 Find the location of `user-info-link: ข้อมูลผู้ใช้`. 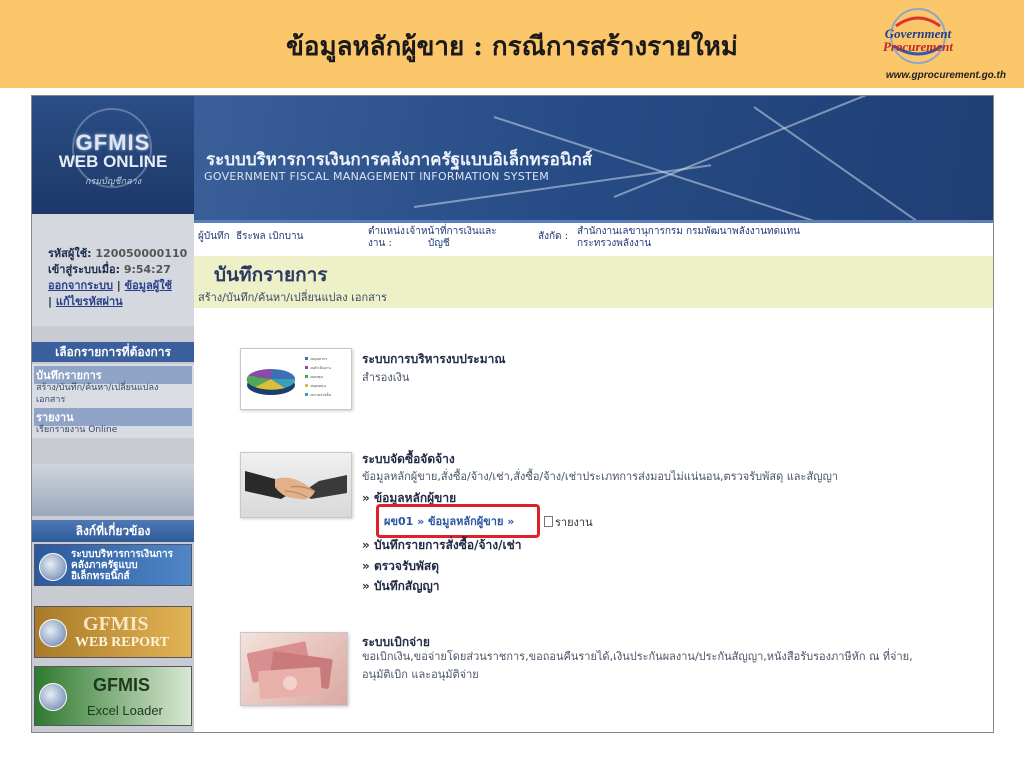

user-info-link: ข้อมูลผู้ใช้ is located at coordinates (148, 285).